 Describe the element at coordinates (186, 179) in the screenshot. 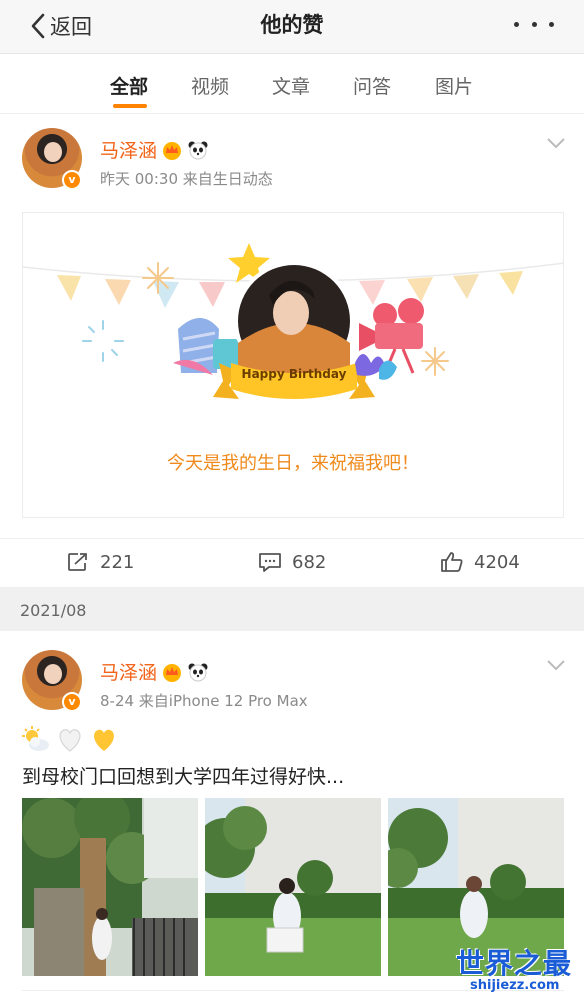

I see `post-meta: 昨天 00:30 来自生日动态` at that location.